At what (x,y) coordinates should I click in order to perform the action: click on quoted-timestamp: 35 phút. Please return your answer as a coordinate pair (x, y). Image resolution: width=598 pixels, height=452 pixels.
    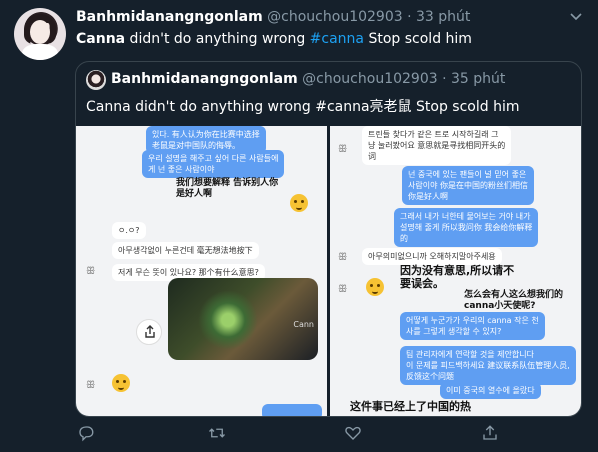
    Looking at the image, I should click on (478, 79).